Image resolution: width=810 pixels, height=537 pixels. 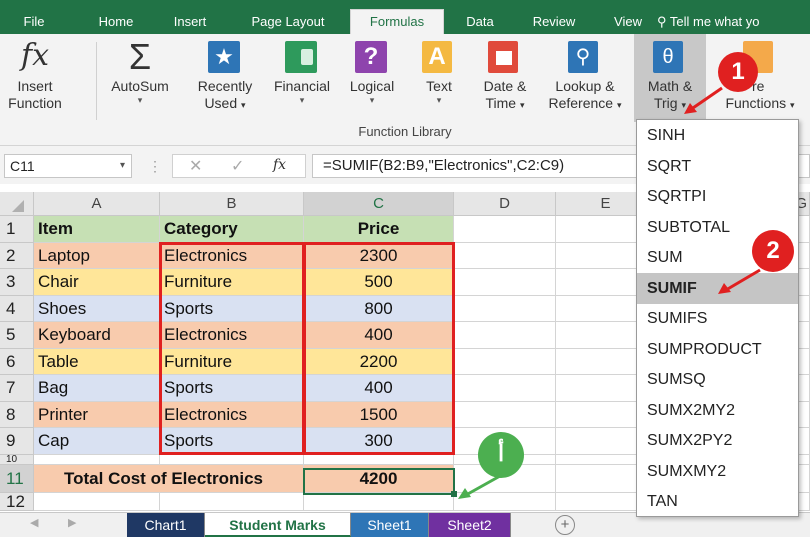 What do you see at coordinates (773, 251) in the screenshot?
I see `step-badge-2: 2` at bounding box center [773, 251].